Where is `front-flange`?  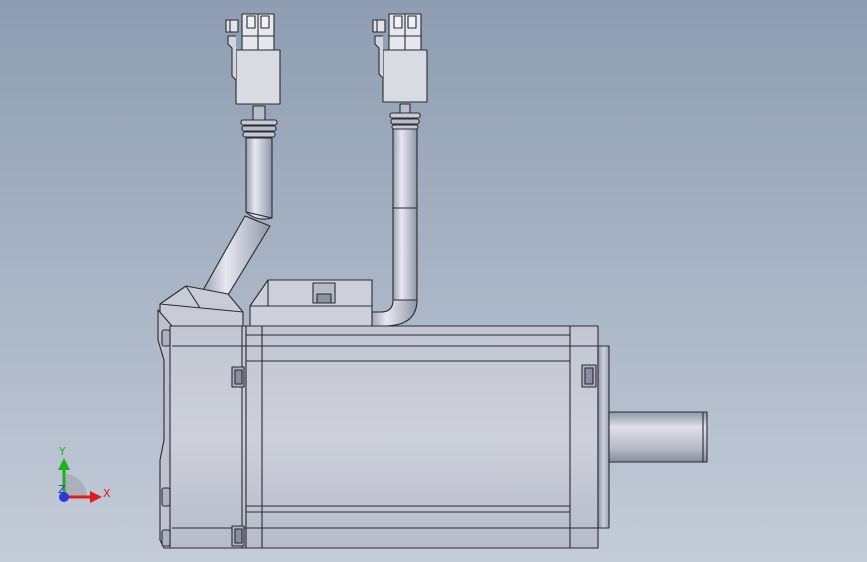
front-flange is located at coordinates (603, 437).